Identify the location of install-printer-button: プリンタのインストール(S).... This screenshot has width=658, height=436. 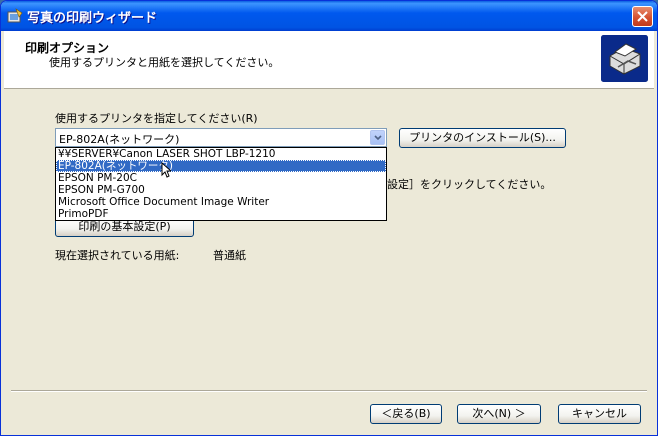
(482, 138).